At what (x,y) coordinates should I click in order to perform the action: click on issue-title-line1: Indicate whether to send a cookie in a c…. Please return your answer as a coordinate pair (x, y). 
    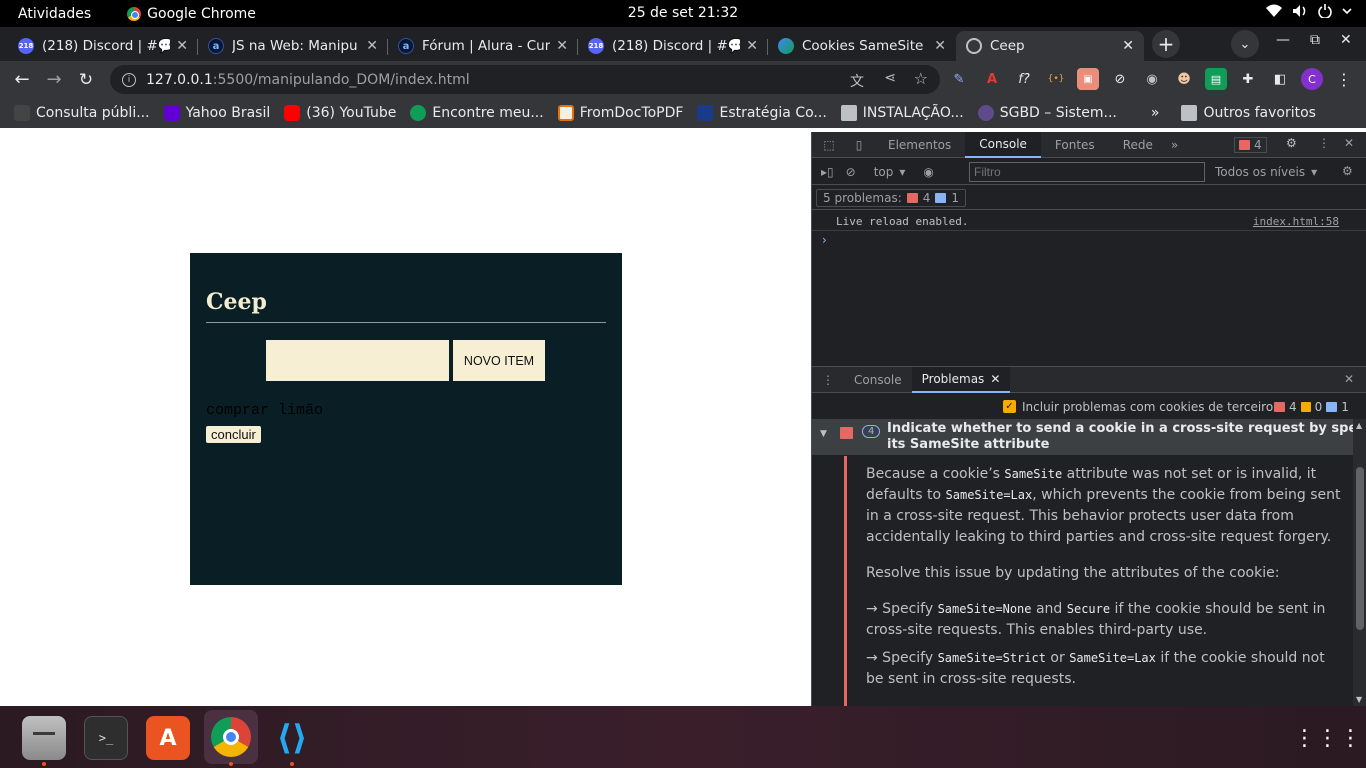
    Looking at the image, I should click on (1126, 428).